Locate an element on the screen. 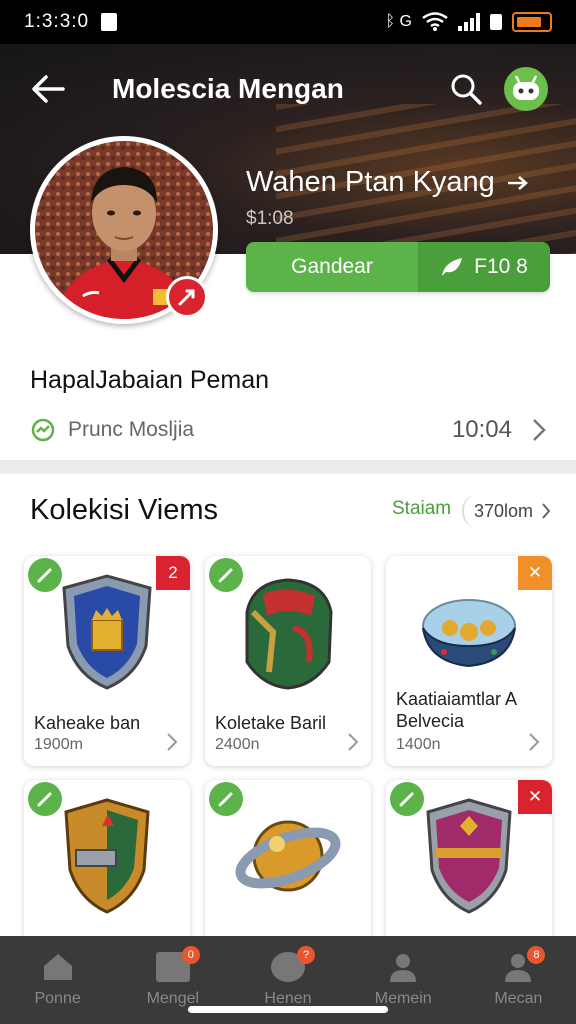 The image size is (576, 1024). status-label: Prunc Mosljia is located at coordinates (131, 429).